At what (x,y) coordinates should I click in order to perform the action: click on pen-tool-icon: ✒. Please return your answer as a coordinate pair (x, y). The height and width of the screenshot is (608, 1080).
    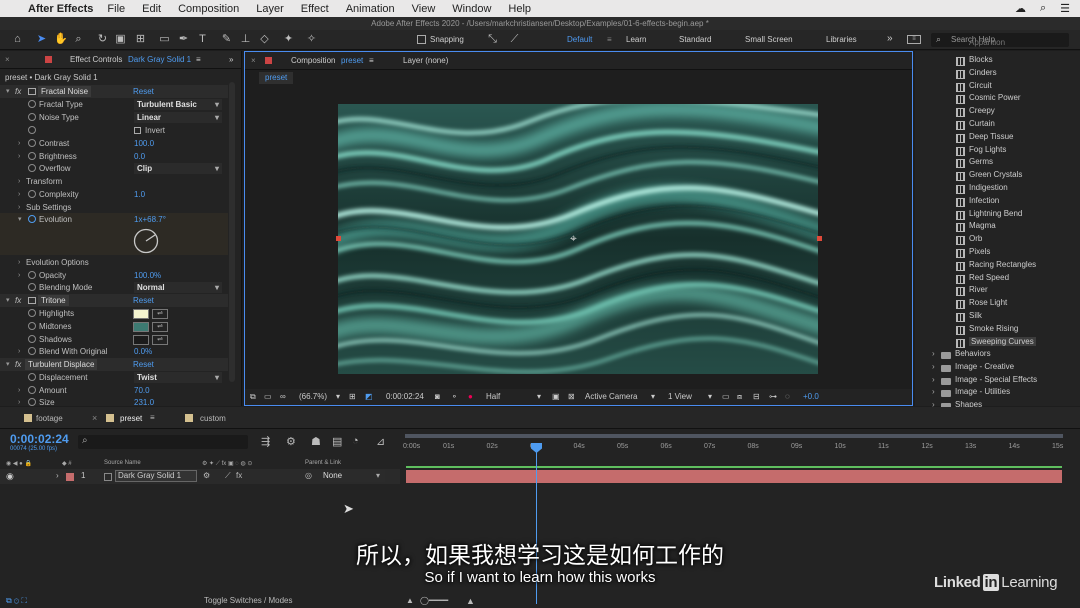
    Looking at the image, I should click on (183, 39).